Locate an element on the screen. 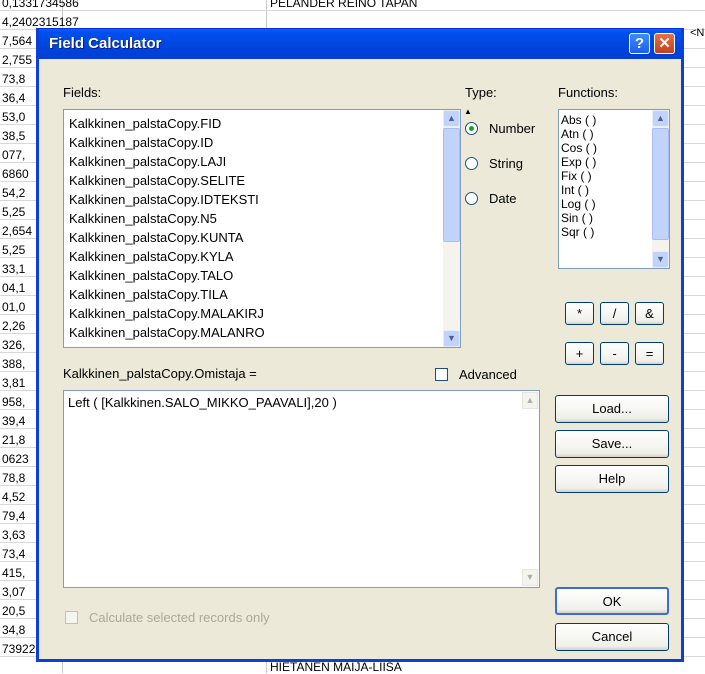 The image size is (705, 674). field-item: Kalkkinen_palstaCopy.FID is located at coordinates (262, 123).